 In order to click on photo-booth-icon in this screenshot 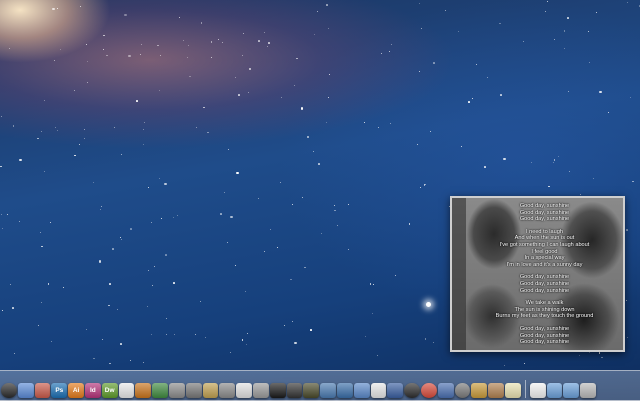, I will do `click(143, 390)`.